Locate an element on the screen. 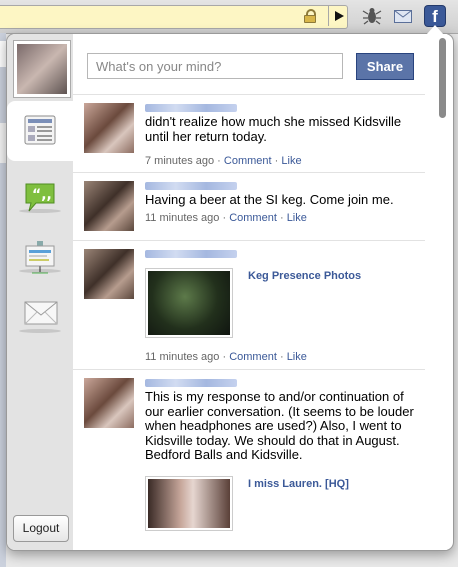  tab-status-updates: “,, is located at coordinates (40, 197).